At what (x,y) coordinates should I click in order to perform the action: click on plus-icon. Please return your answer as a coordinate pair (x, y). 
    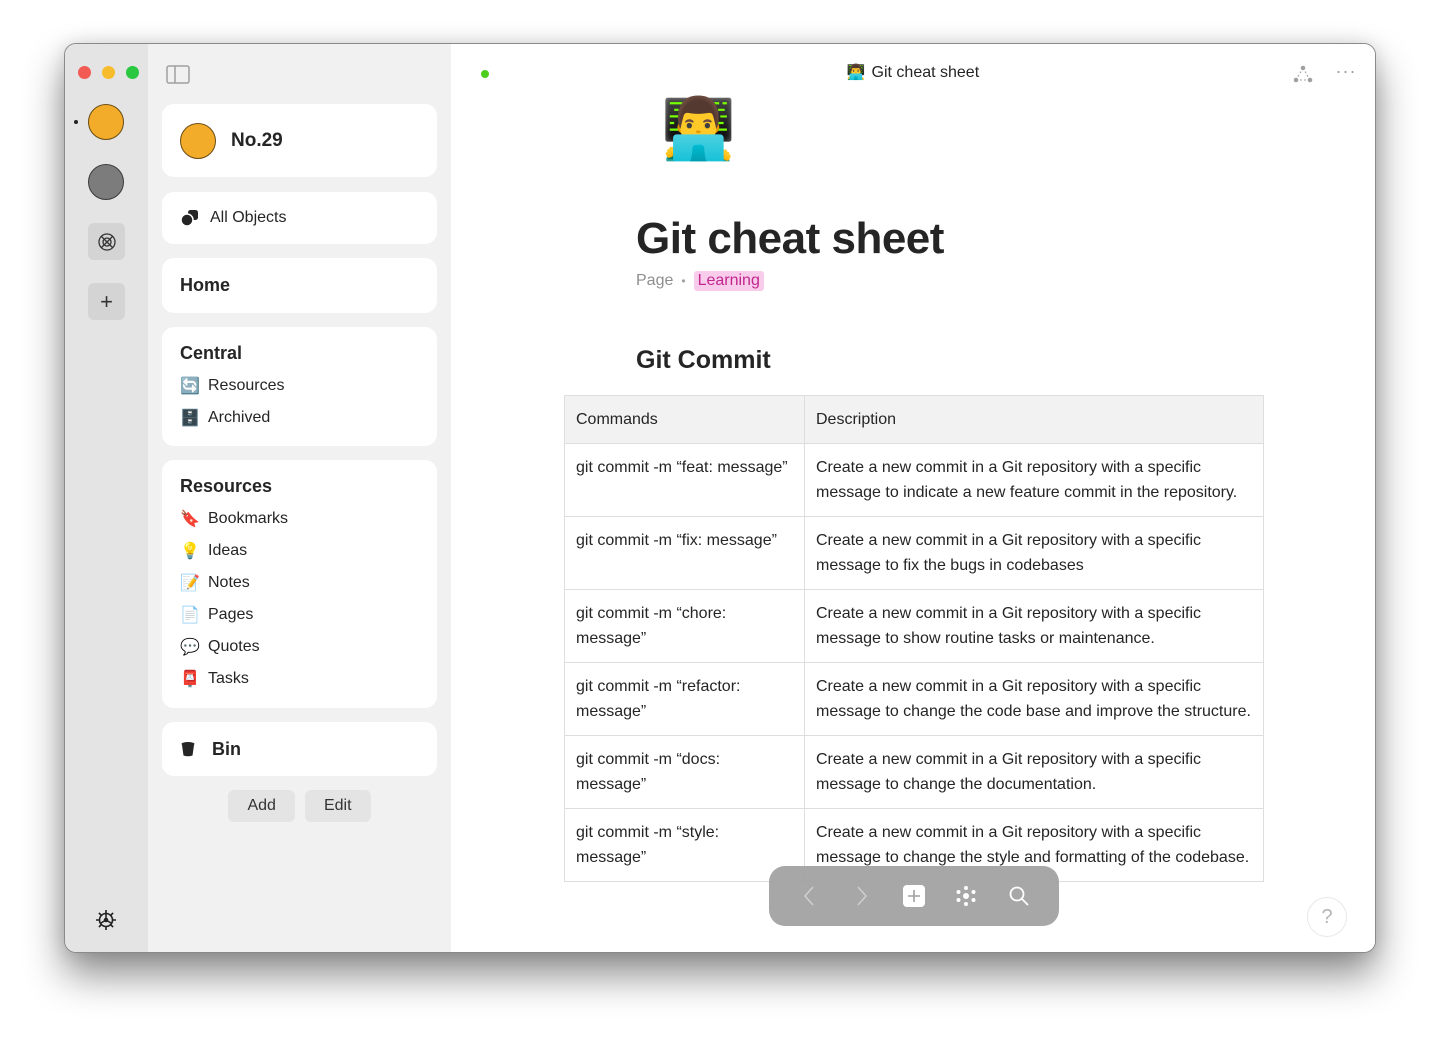
    Looking at the image, I should click on (913, 896).